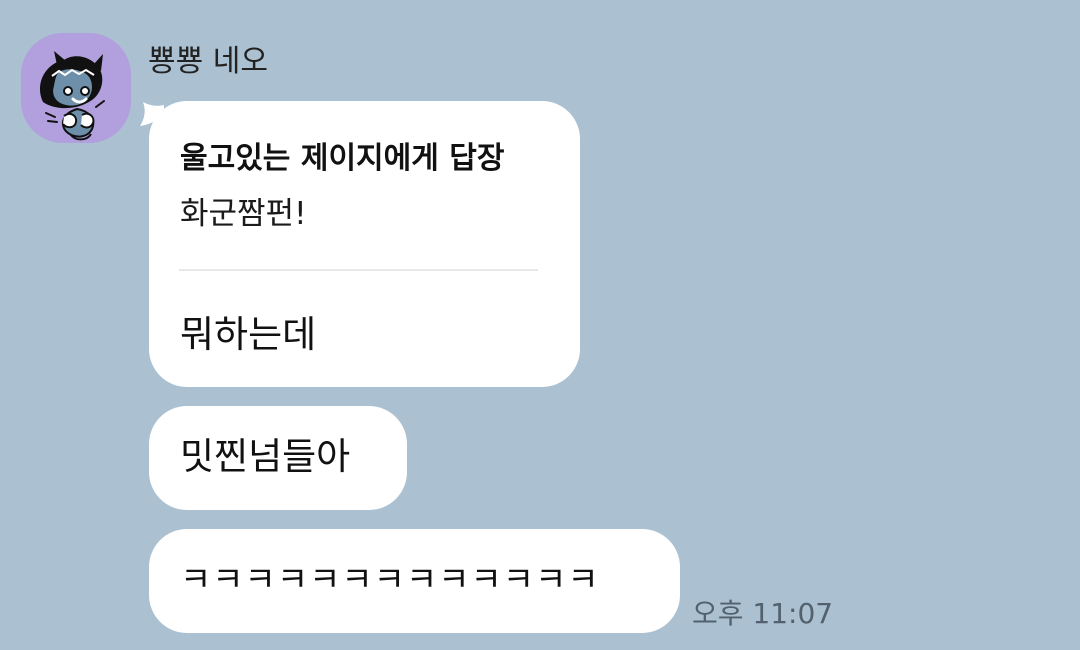 This screenshot has width=1080, height=650. What do you see at coordinates (390, 580) in the screenshot?
I see `message-text: ㅋㅋㅋㅋㅋㅋㅋㅋㅋㅋㅋㅋㅋ` at bounding box center [390, 580].